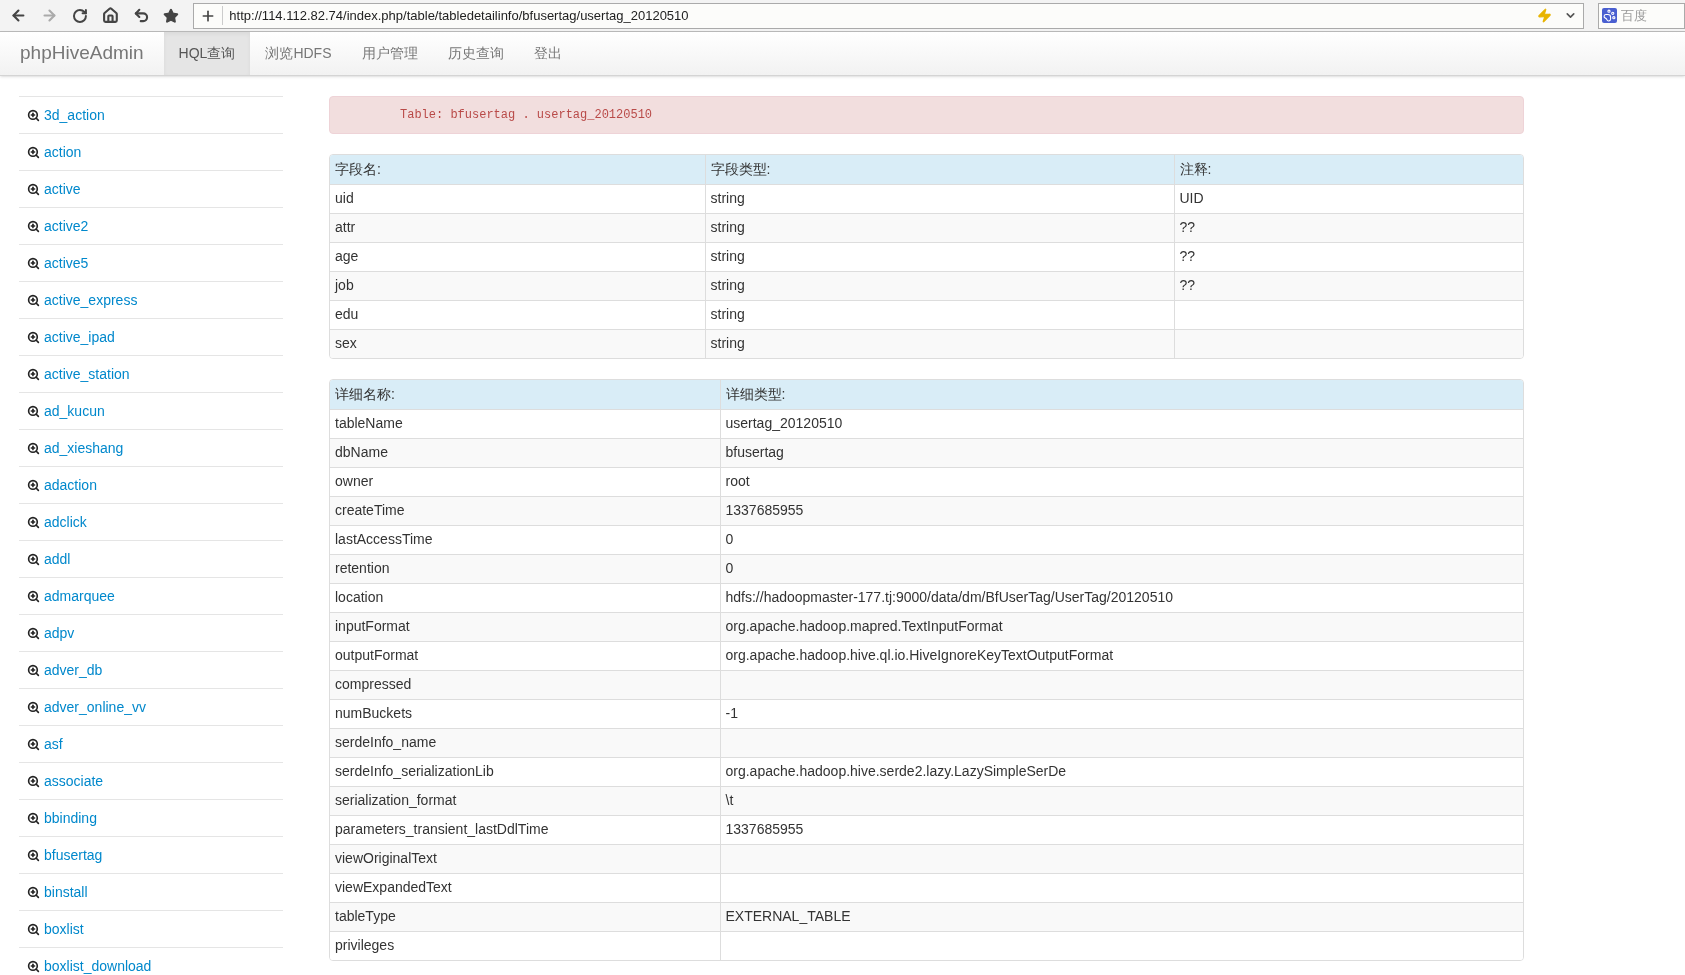 The height and width of the screenshot is (975, 1685). What do you see at coordinates (525, 858) in the screenshot?
I see `table-cell: viewOriginalText` at bounding box center [525, 858].